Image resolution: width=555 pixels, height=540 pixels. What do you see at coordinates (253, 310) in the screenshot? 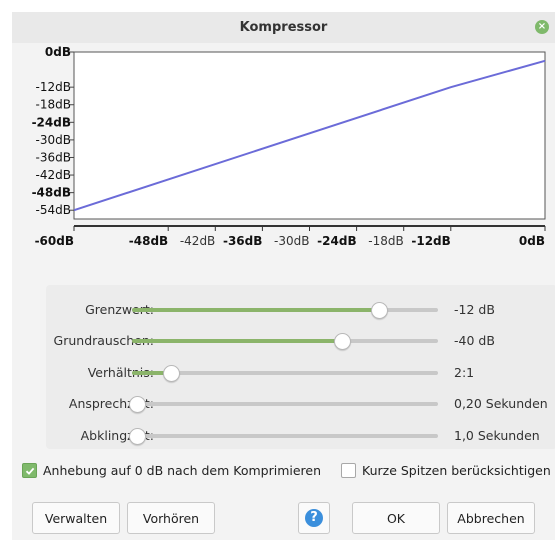
I see `threshold-slider-fill` at bounding box center [253, 310].